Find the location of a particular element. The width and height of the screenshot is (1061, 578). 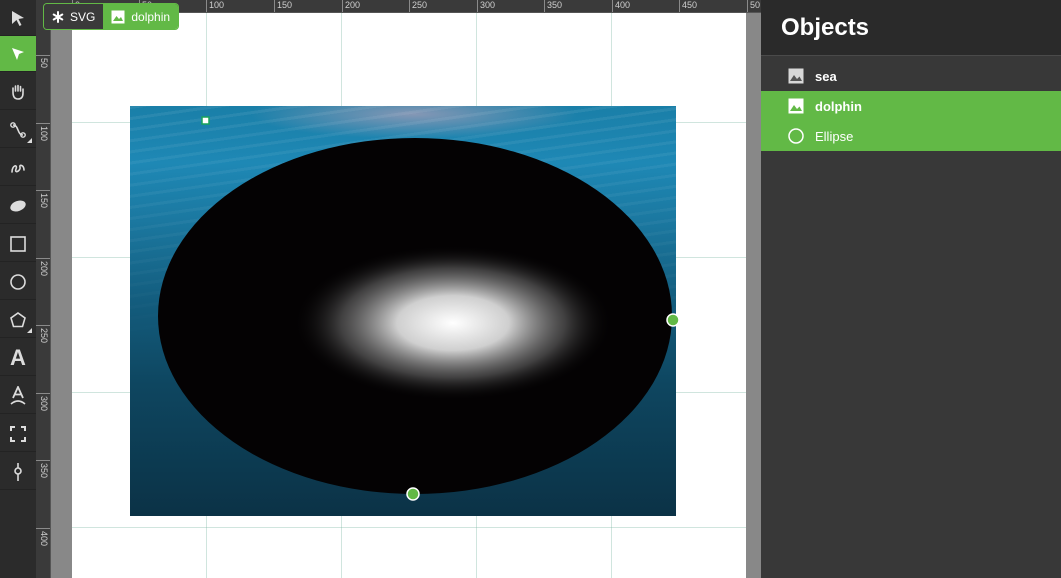

pencil-tool is located at coordinates (18, 168).